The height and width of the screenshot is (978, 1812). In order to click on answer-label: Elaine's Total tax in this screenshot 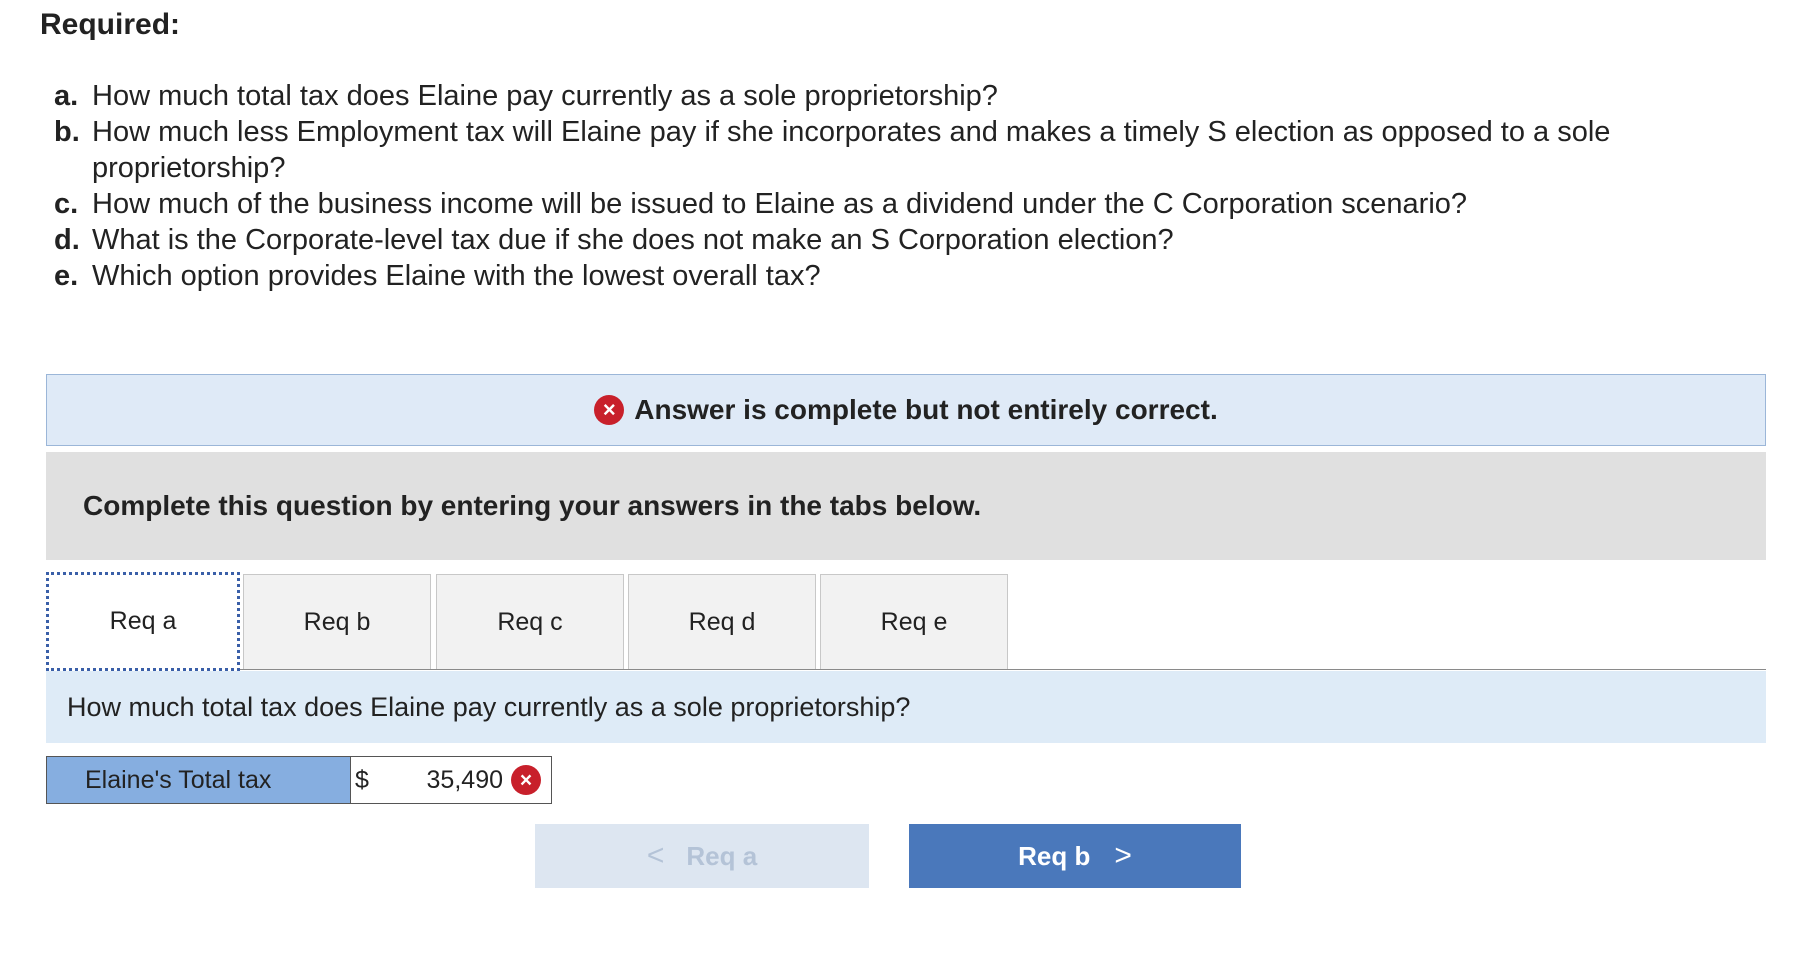, I will do `click(199, 780)`.